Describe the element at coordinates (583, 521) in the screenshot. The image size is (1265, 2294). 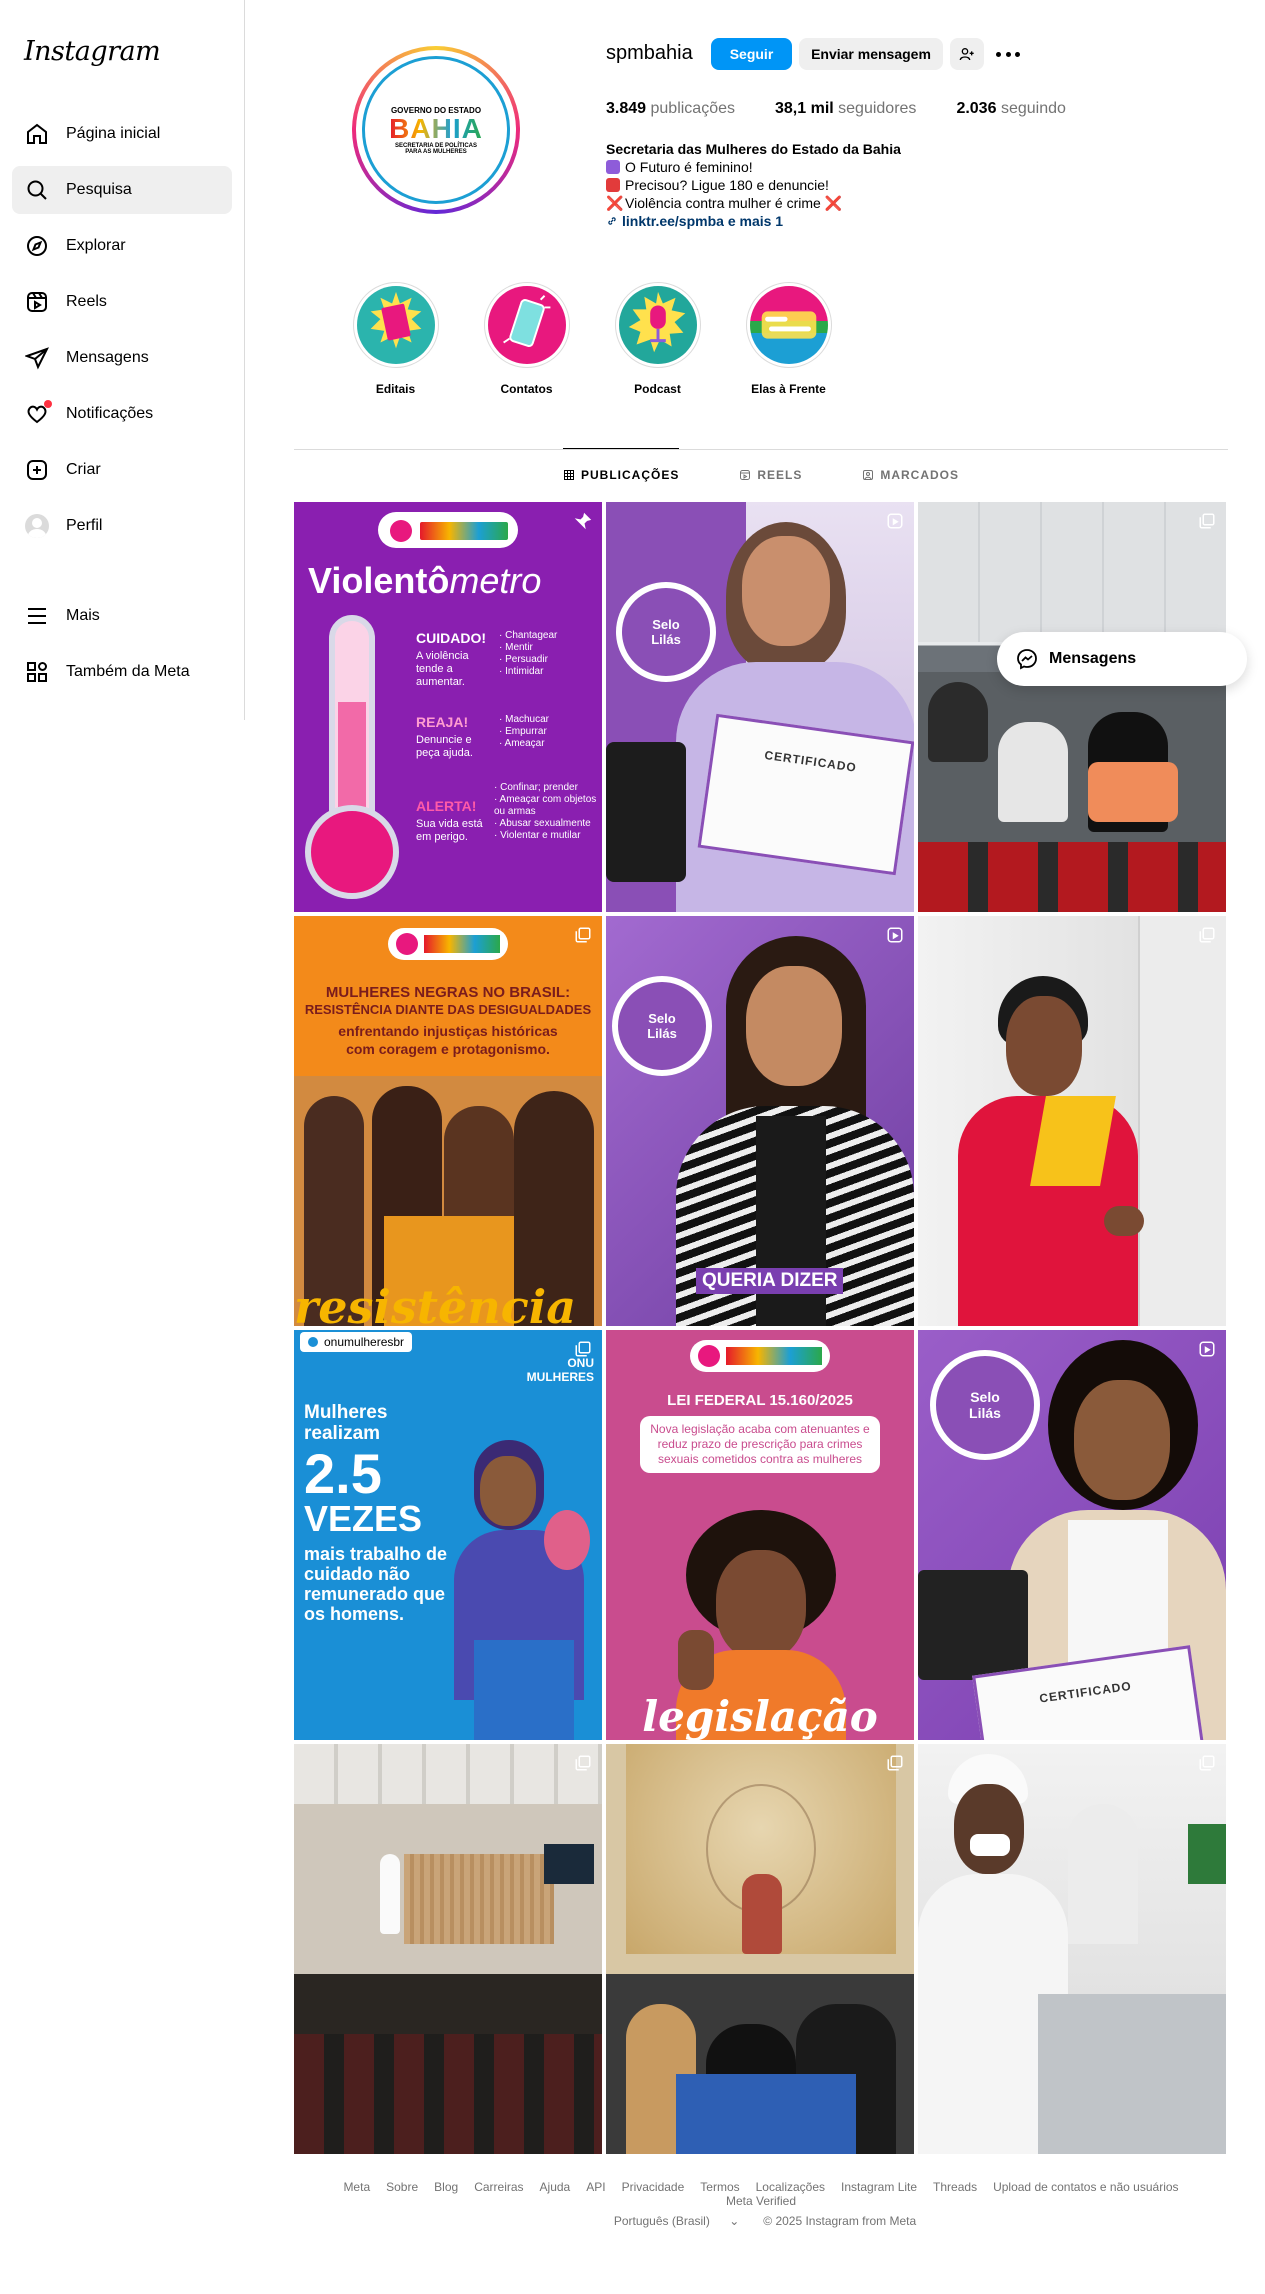
I see `pin-icon` at that location.